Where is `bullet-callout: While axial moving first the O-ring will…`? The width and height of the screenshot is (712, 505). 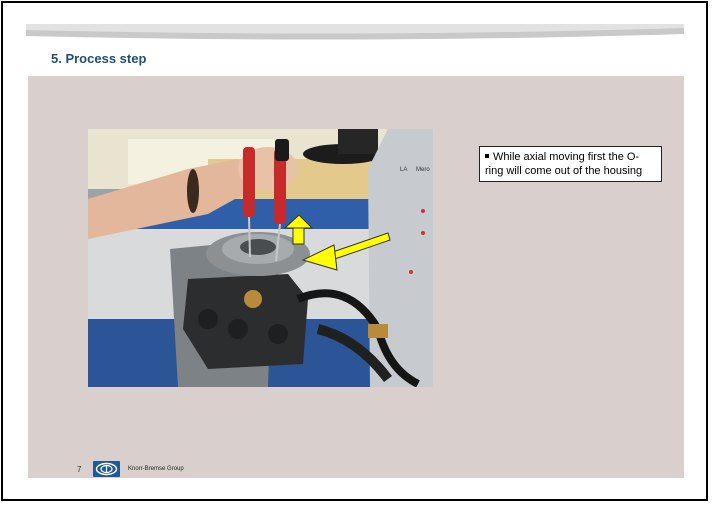 bullet-callout: While axial moving first the O-ring will… is located at coordinates (570, 164).